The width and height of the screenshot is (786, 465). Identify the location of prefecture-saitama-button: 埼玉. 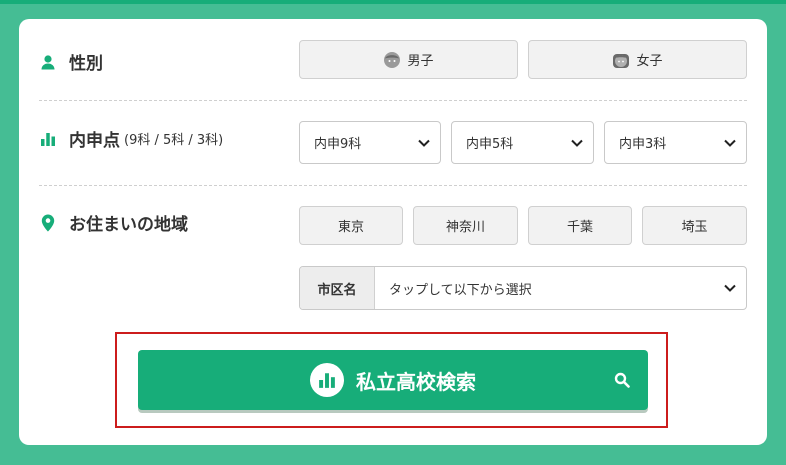
(694, 225).